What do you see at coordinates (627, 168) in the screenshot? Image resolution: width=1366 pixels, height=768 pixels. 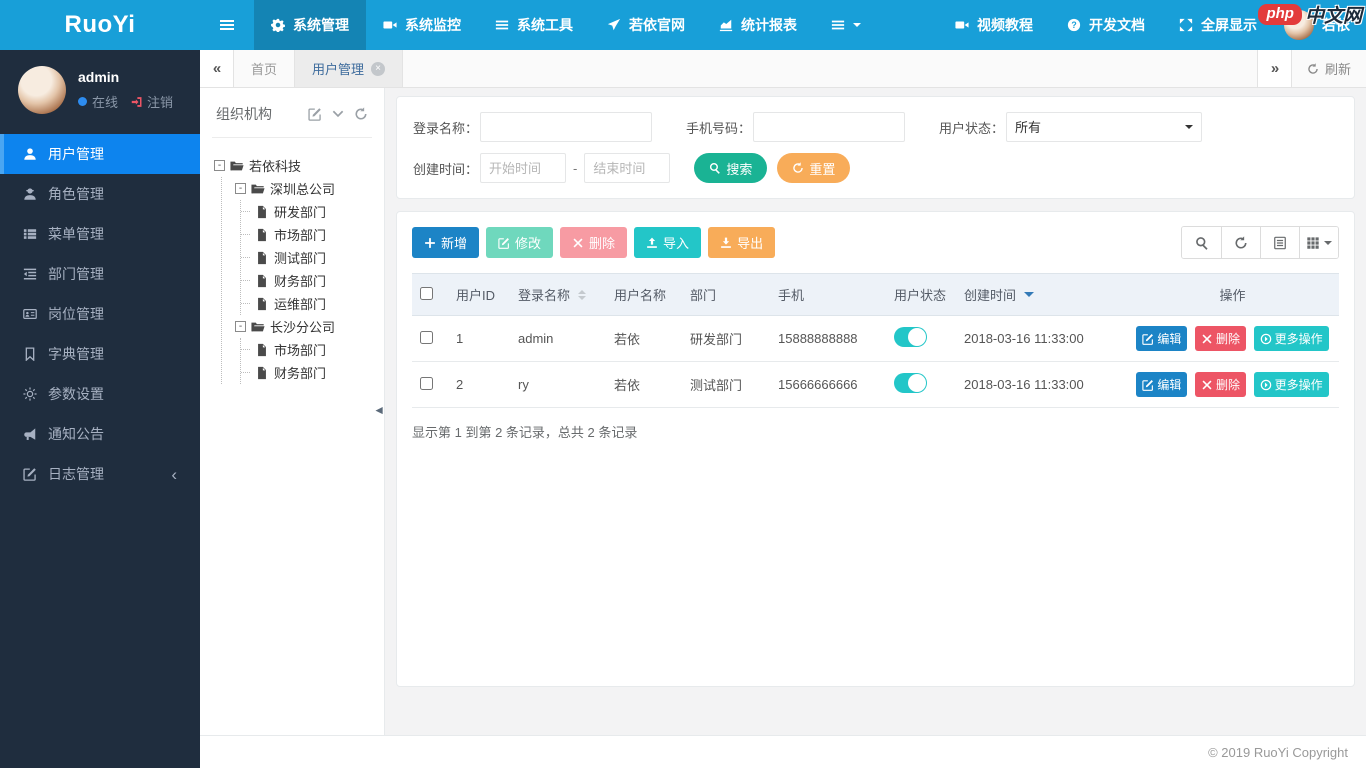 I see `end-date-input` at bounding box center [627, 168].